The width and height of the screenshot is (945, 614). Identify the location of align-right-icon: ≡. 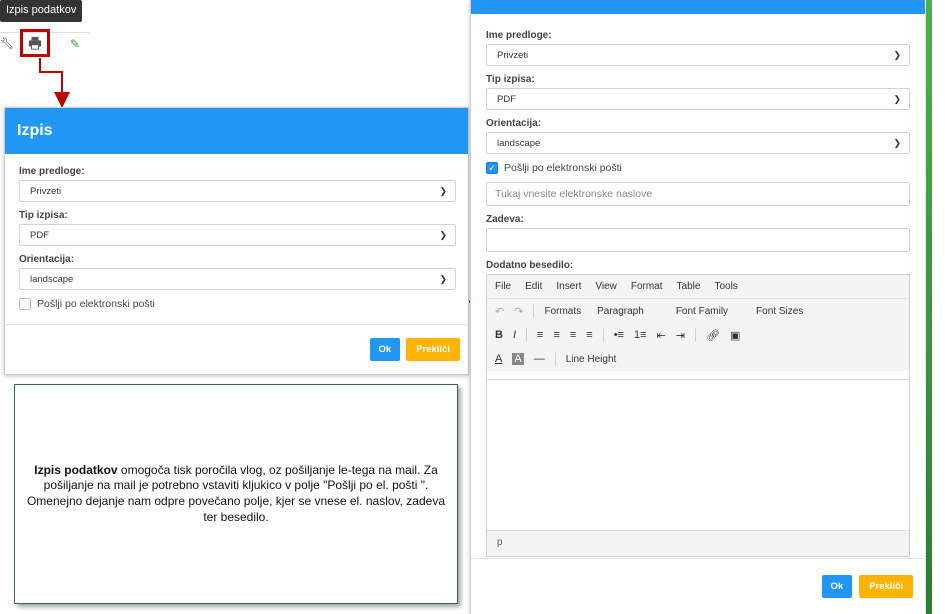
(573, 335).